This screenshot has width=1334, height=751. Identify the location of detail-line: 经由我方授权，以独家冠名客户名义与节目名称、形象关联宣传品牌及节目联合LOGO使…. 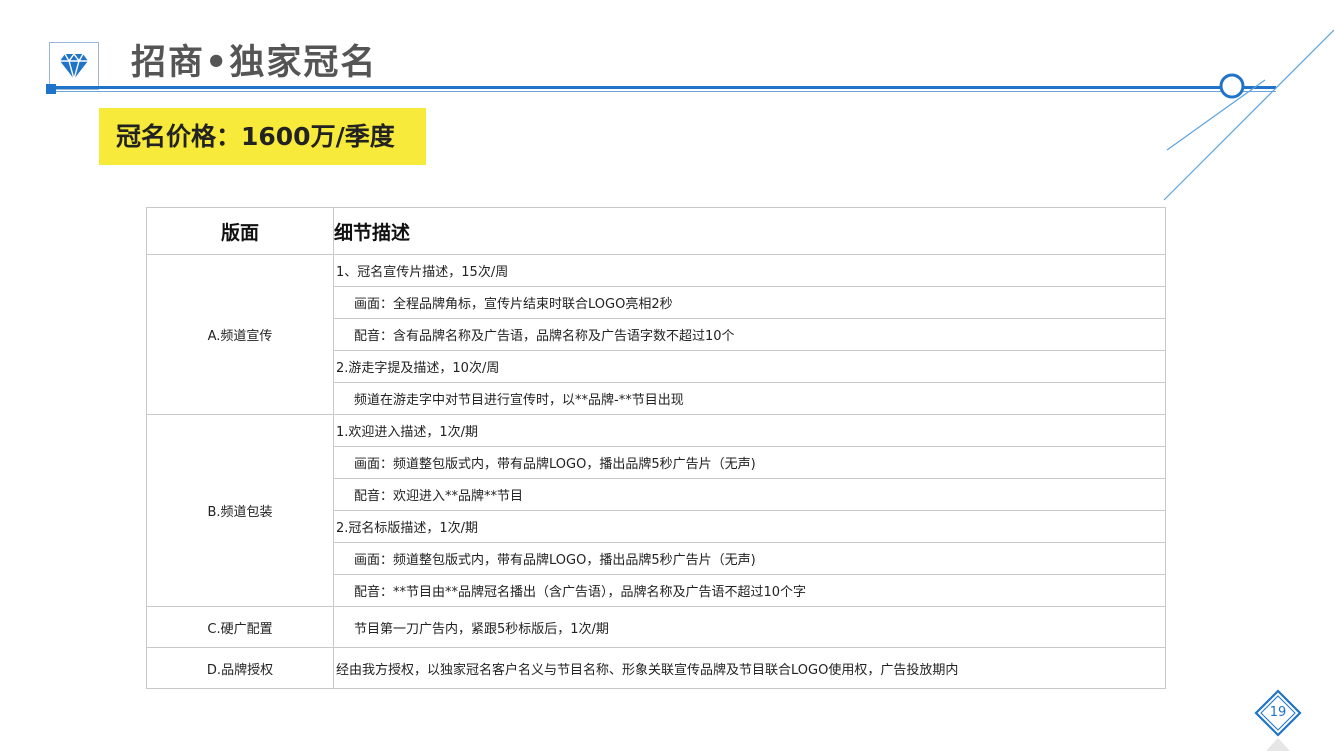
(647, 670).